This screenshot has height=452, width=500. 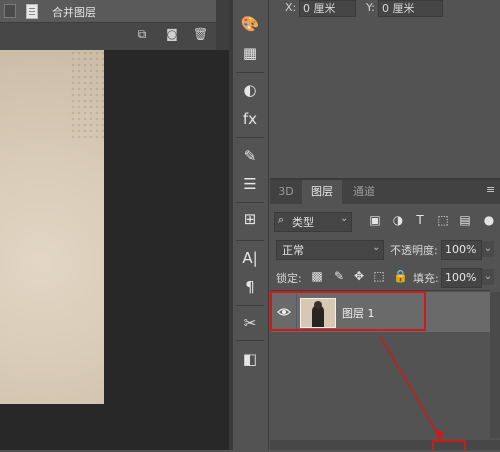 I want to click on shape-filter-icon: ⬚, so click(x=443, y=220).